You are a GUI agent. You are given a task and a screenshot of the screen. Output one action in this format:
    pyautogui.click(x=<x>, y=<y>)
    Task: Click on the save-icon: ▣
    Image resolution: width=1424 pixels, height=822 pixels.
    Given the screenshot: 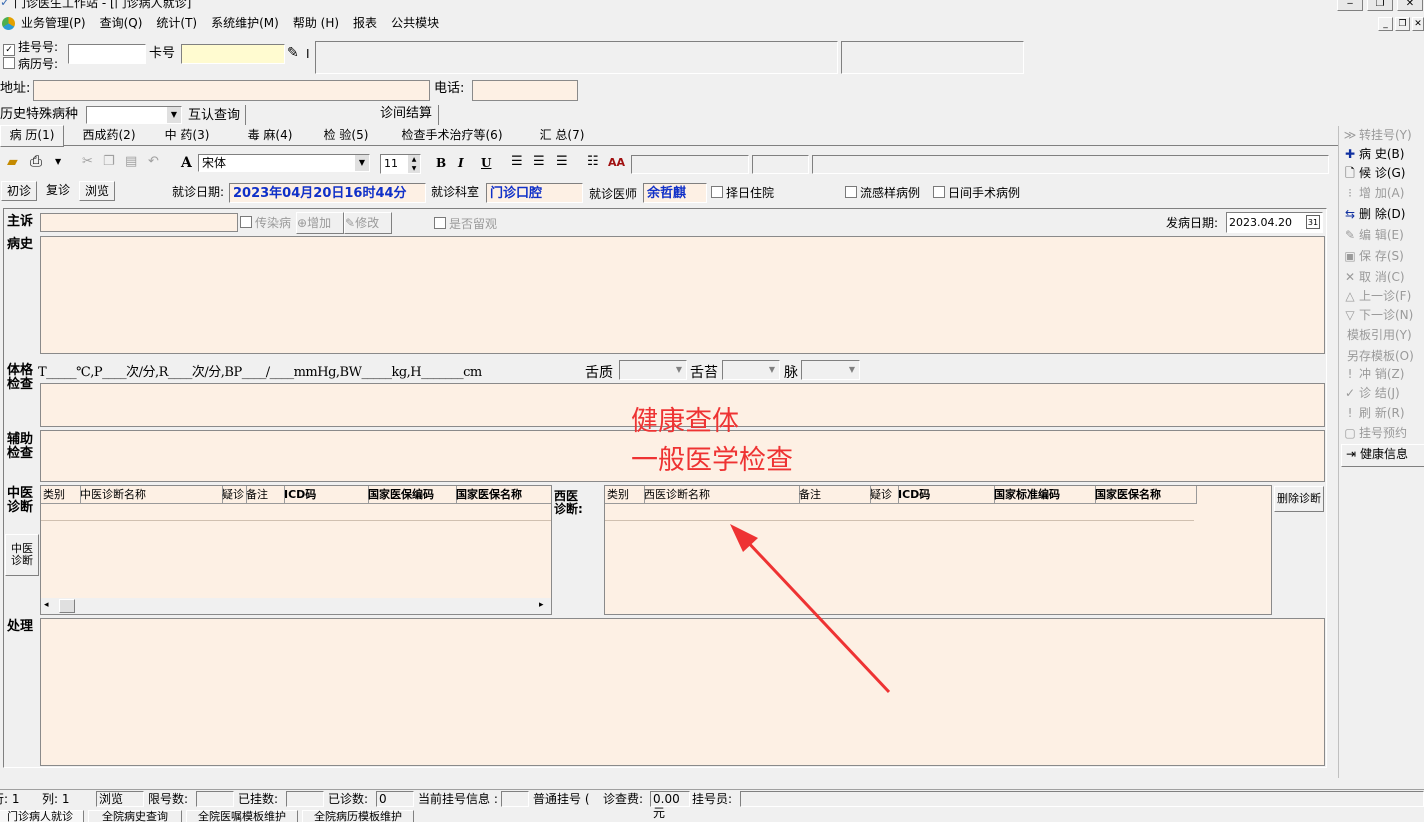 What is the action you would take?
    pyautogui.click(x=1350, y=256)
    